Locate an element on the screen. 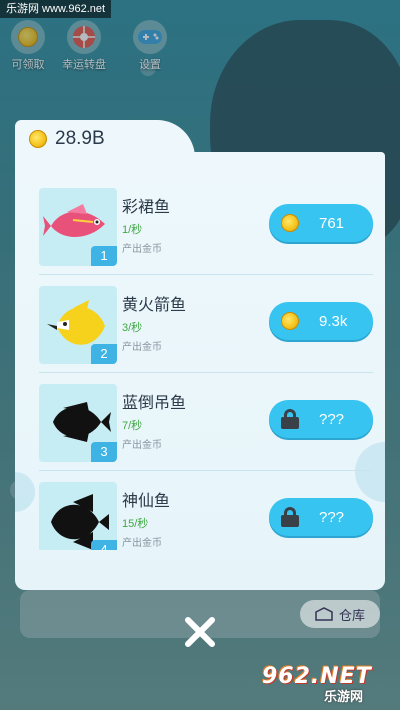 The width and height of the screenshot is (400, 710). fish-level-badge: 3 is located at coordinates (104, 452).